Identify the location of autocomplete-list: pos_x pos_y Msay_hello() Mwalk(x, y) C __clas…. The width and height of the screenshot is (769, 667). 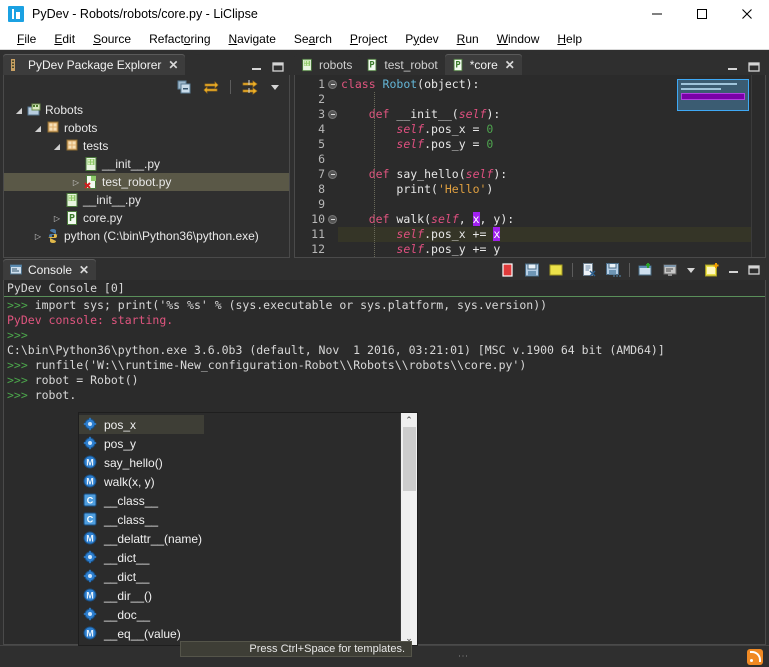
(239, 529).